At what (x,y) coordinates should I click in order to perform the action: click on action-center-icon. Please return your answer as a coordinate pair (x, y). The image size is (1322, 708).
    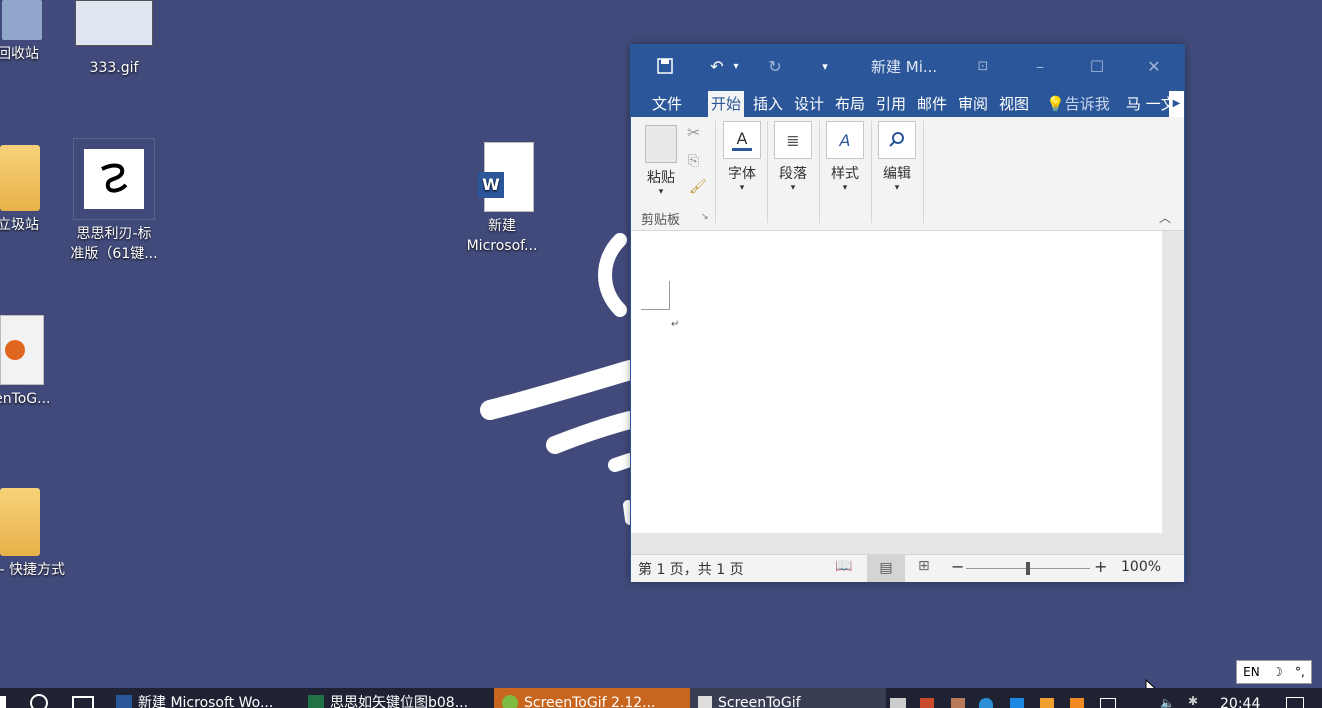
    Looking at the image, I should click on (1295, 702).